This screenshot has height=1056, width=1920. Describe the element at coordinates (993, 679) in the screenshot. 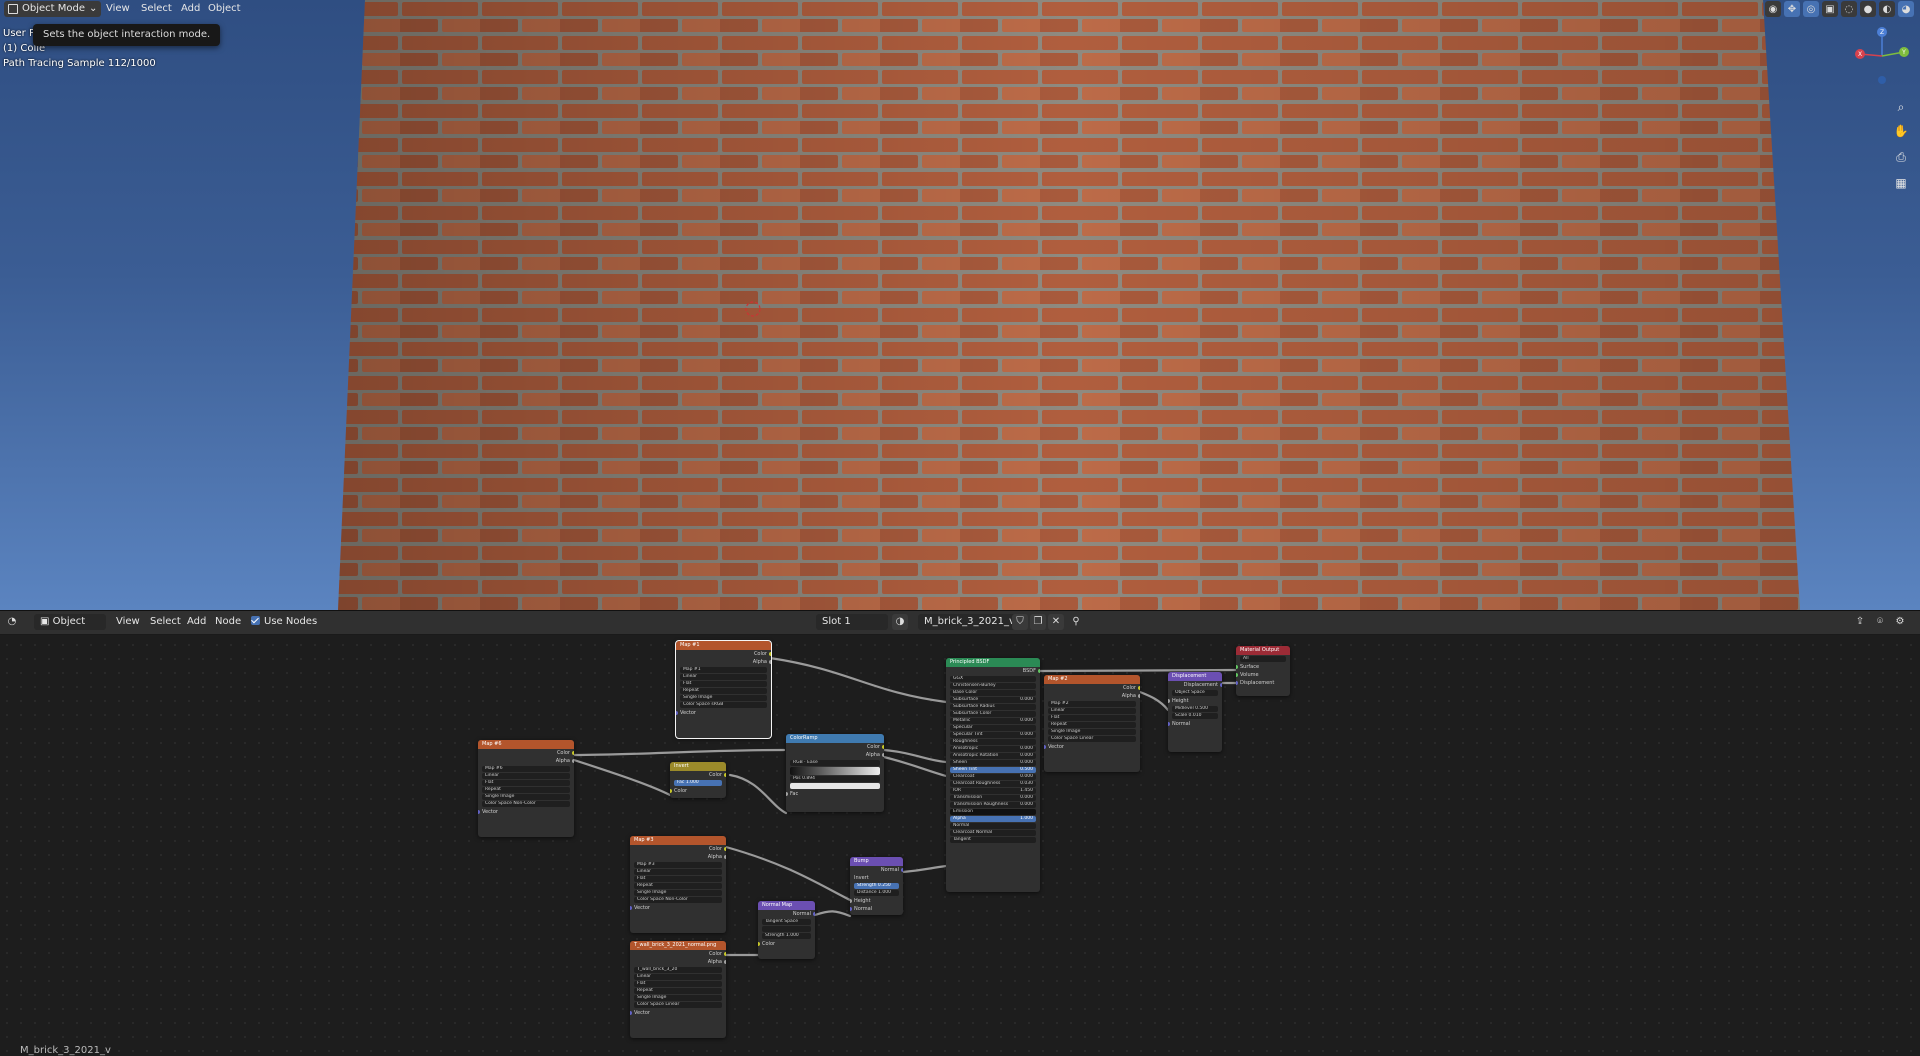

I see `distribution-field: GGX` at that location.